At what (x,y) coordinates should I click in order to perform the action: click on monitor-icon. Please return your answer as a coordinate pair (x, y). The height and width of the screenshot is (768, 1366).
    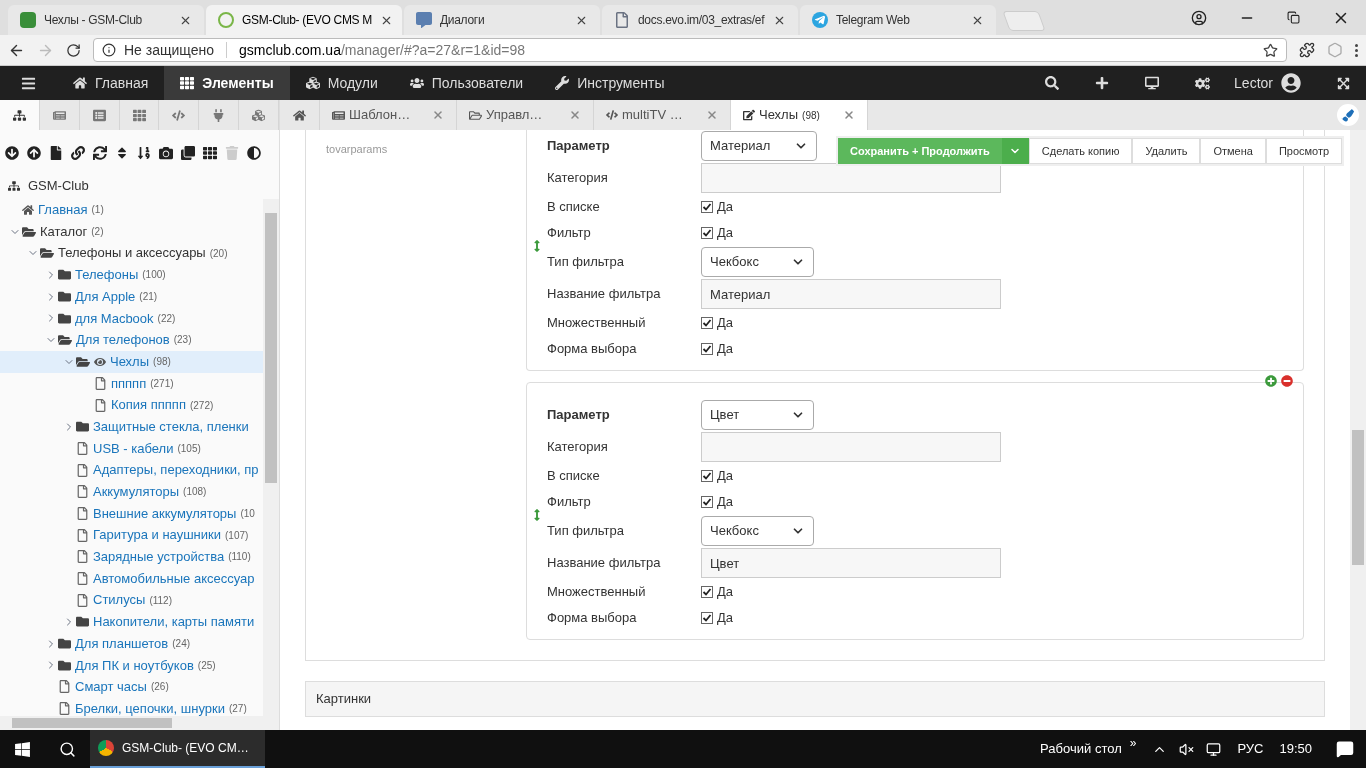
    Looking at the image, I should click on (1152, 83).